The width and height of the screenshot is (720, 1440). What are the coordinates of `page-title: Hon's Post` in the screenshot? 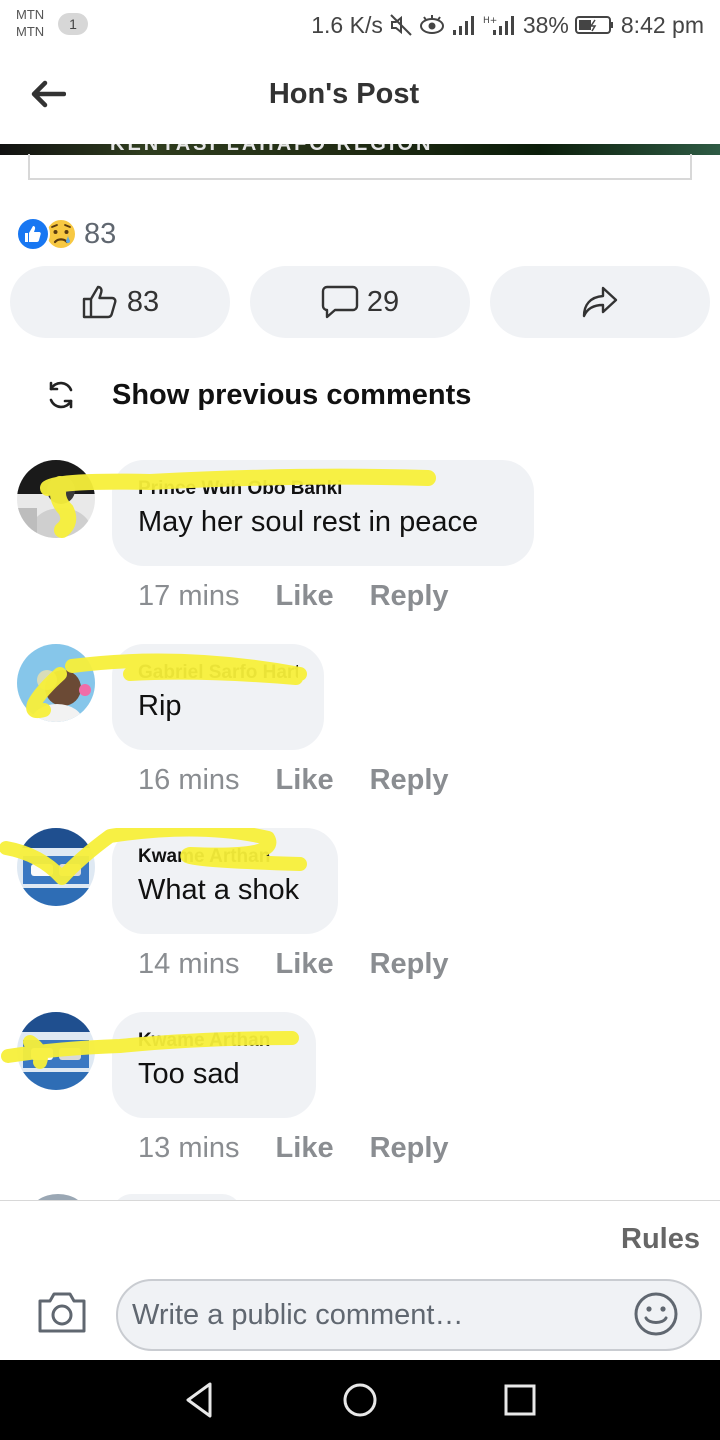 It's located at (344, 94).